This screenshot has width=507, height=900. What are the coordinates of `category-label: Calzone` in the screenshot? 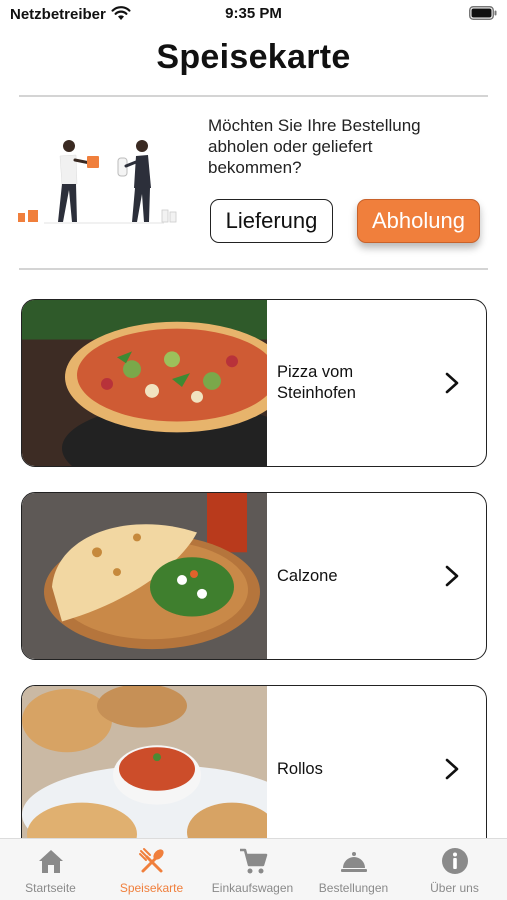 It's located at (307, 575).